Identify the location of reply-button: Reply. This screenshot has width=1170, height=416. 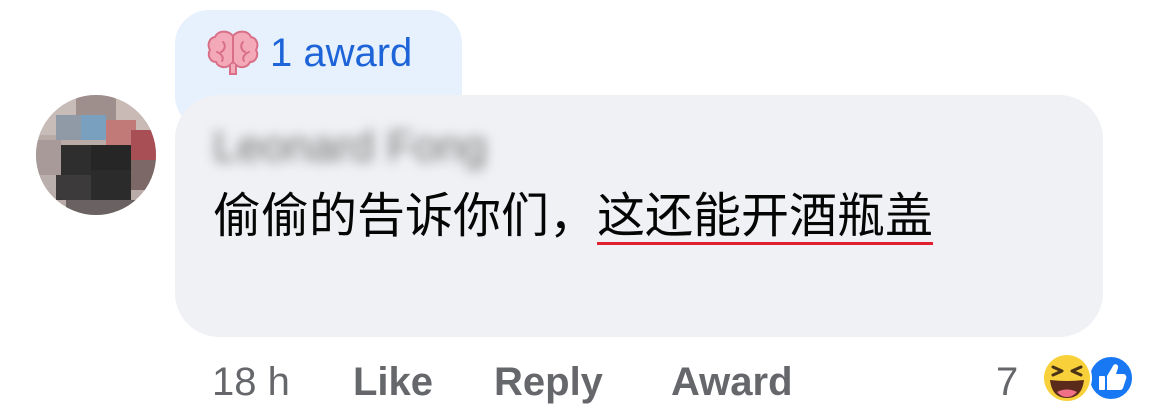
(548, 382).